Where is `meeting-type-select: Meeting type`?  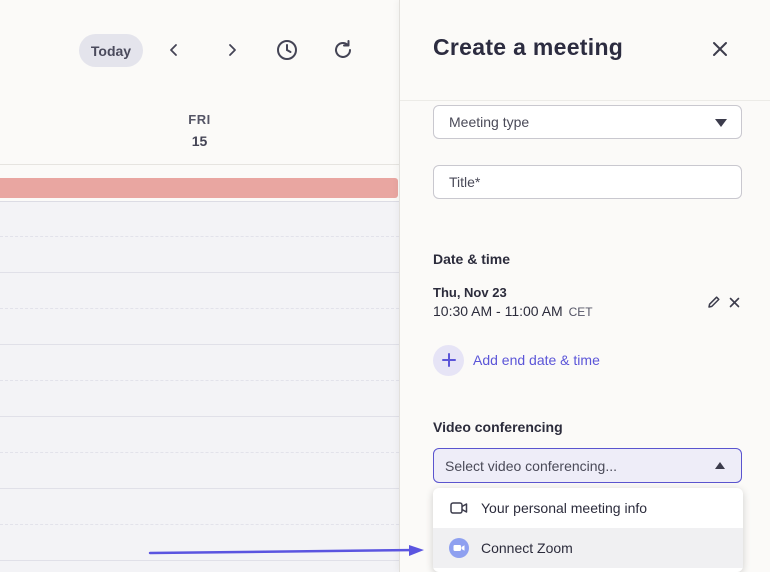 meeting-type-select: Meeting type is located at coordinates (587, 122).